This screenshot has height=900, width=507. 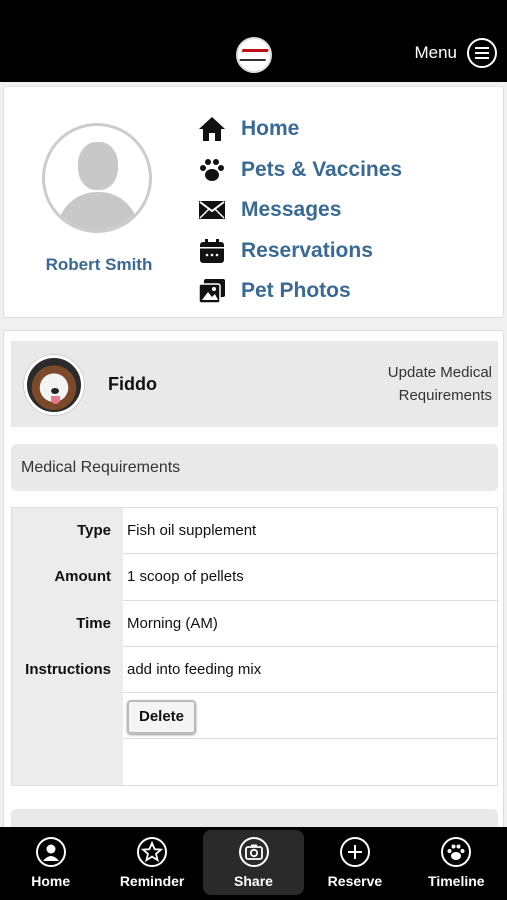 I want to click on table-row: Type Fish oil supplement, so click(x=254, y=531).